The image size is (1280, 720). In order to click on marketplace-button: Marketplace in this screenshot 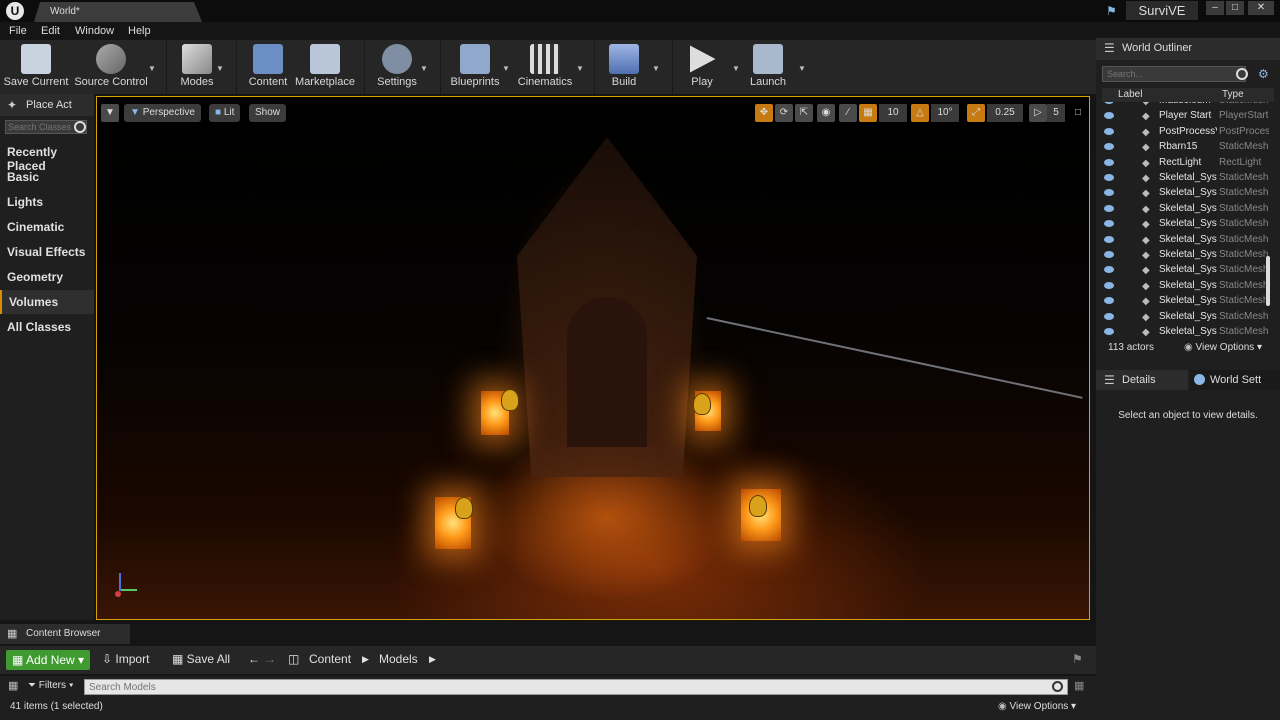, I will do `click(325, 67)`.